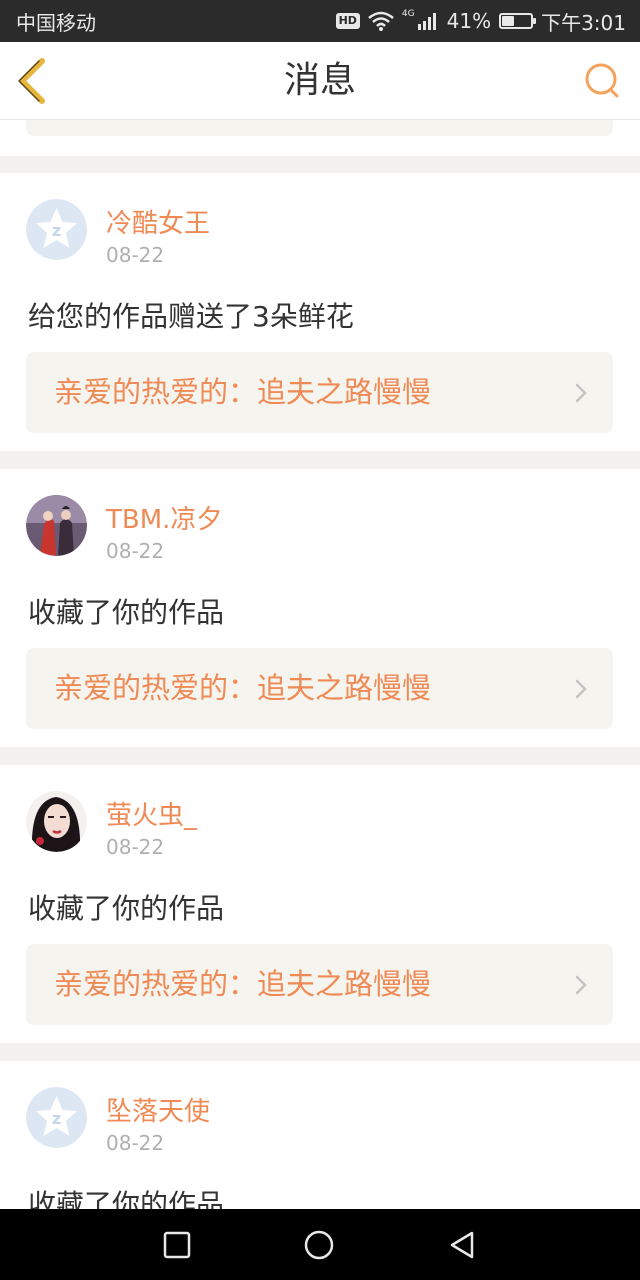 The image size is (640, 1280). What do you see at coordinates (320, 138) in the screenshot?
I see `partial-message-card` at bounding box center [320, 138].